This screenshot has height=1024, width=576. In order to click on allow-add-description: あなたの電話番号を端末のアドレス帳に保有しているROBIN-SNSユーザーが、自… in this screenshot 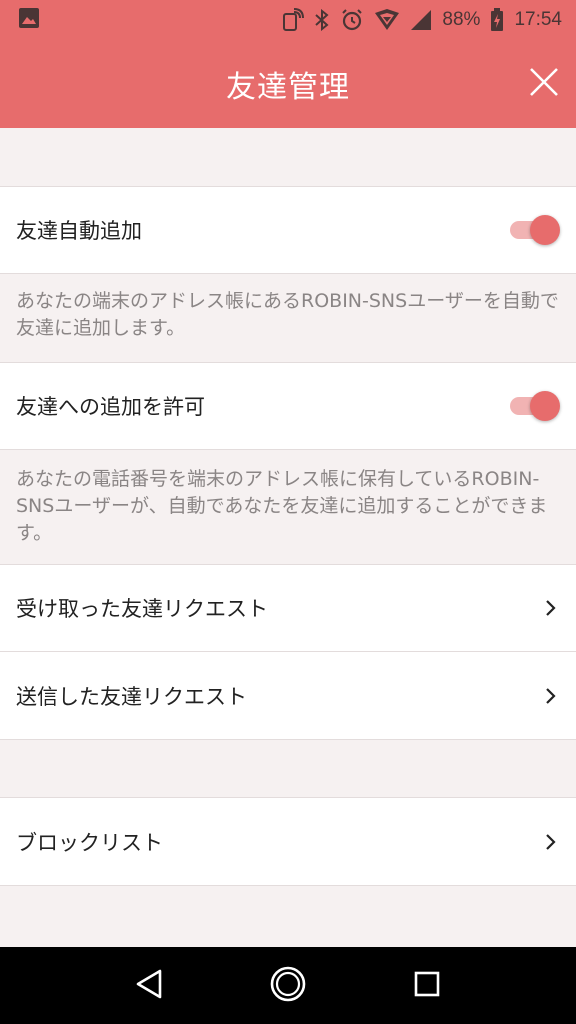, I will do `click(282, 506)`.